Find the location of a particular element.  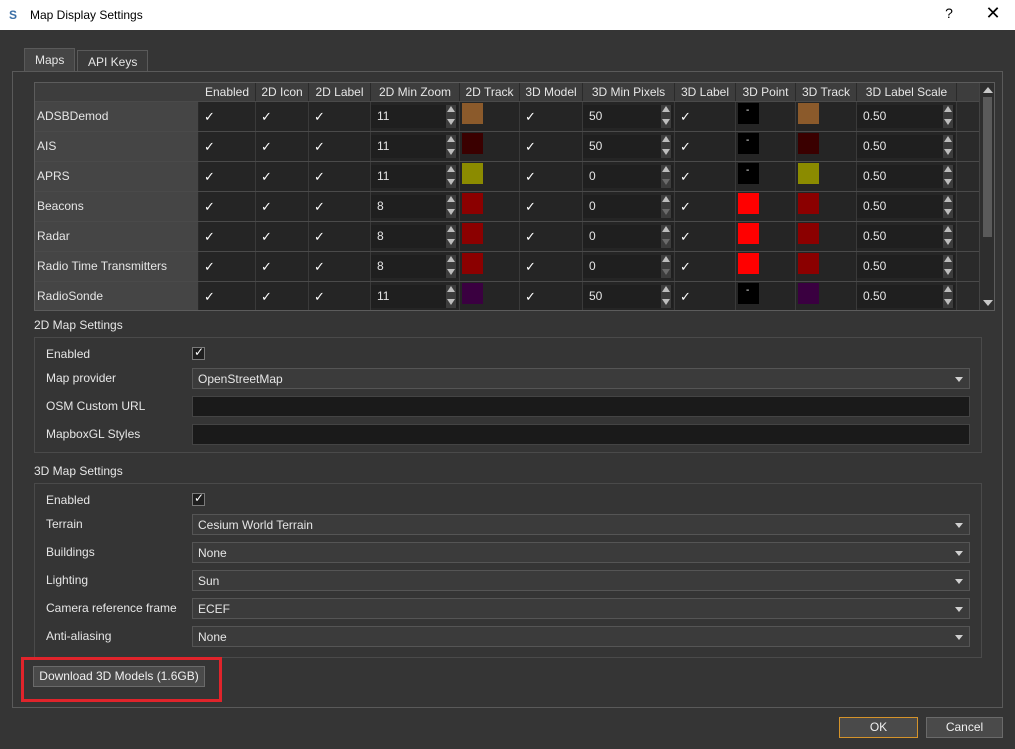

row-header: Beacons is located at coordinates (117, 207).